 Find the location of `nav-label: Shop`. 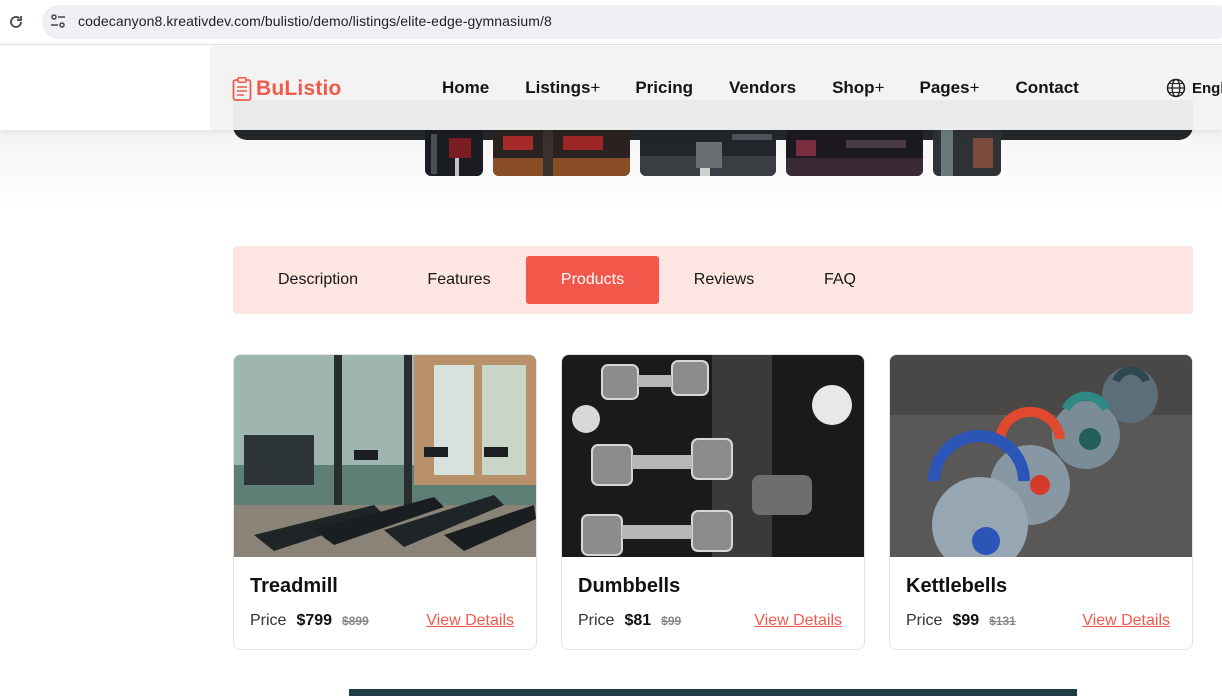

nav-label: Shop is located at coordinates (853, 87).